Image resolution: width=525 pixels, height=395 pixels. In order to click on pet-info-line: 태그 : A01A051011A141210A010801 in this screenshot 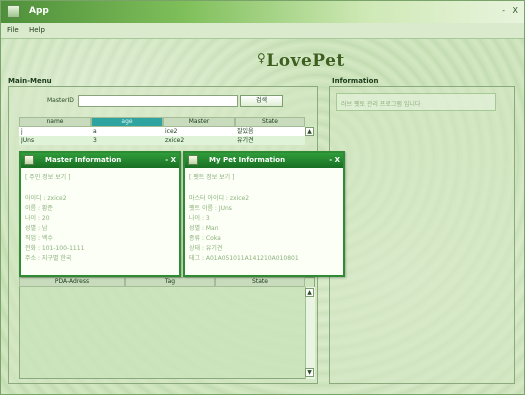, I will do `click(244, 258)`.